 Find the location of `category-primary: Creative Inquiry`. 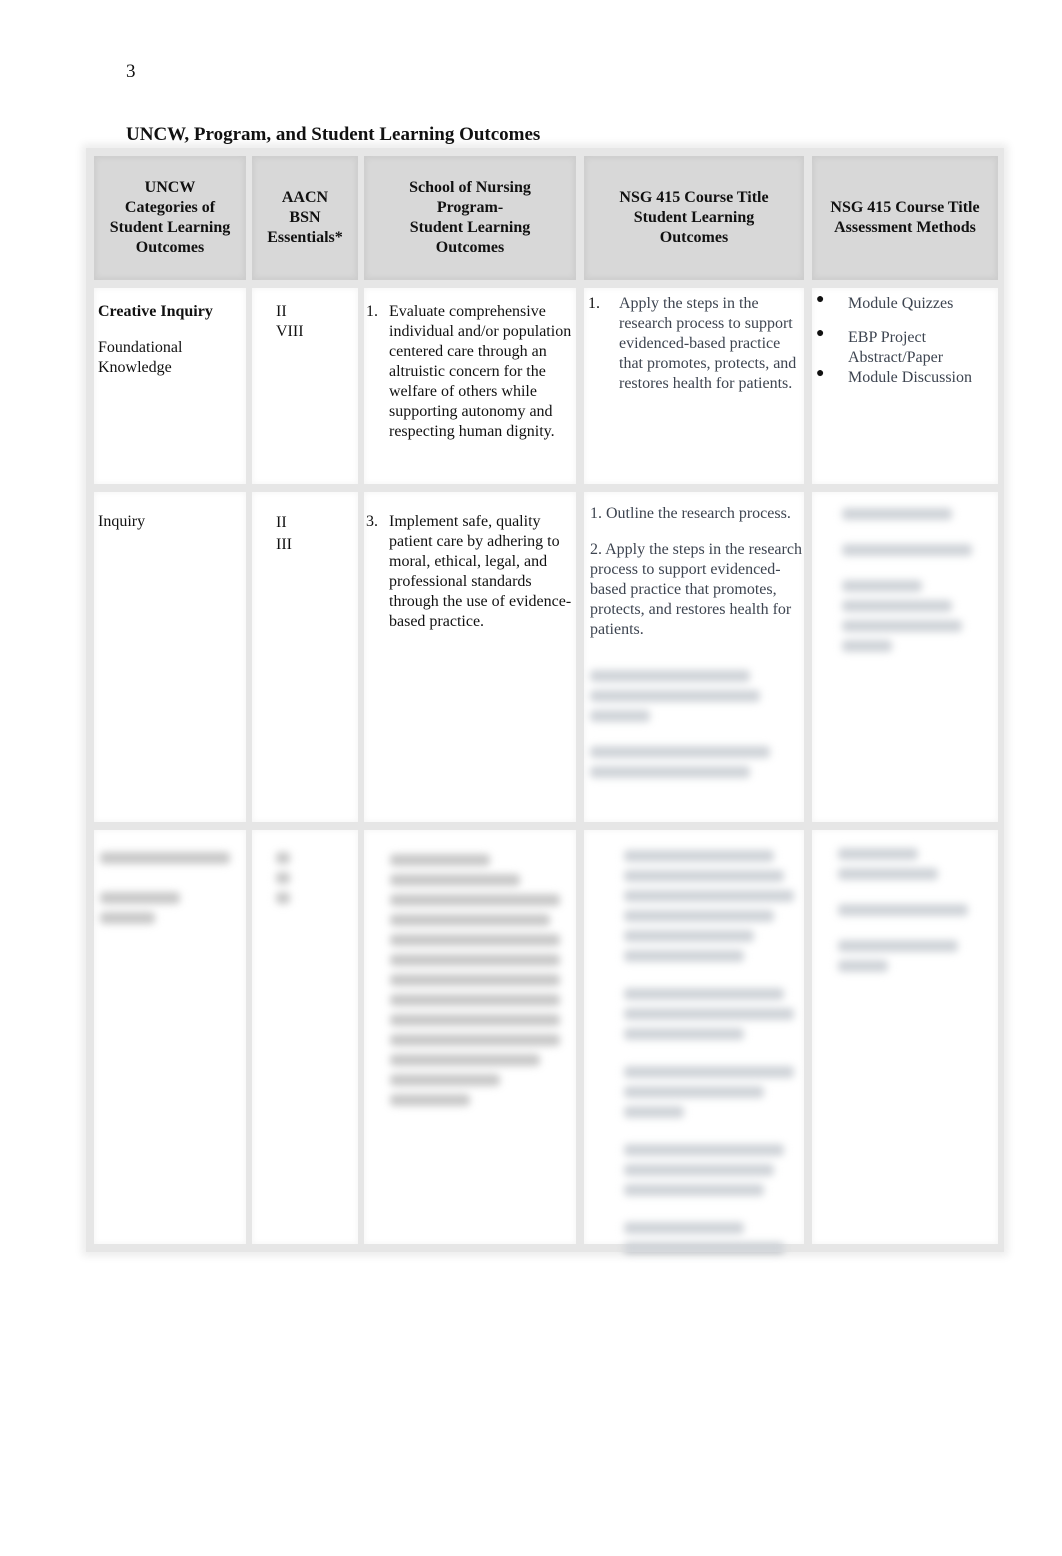

category-primary: Creative Inquiry is located at coordinates (155, 311).